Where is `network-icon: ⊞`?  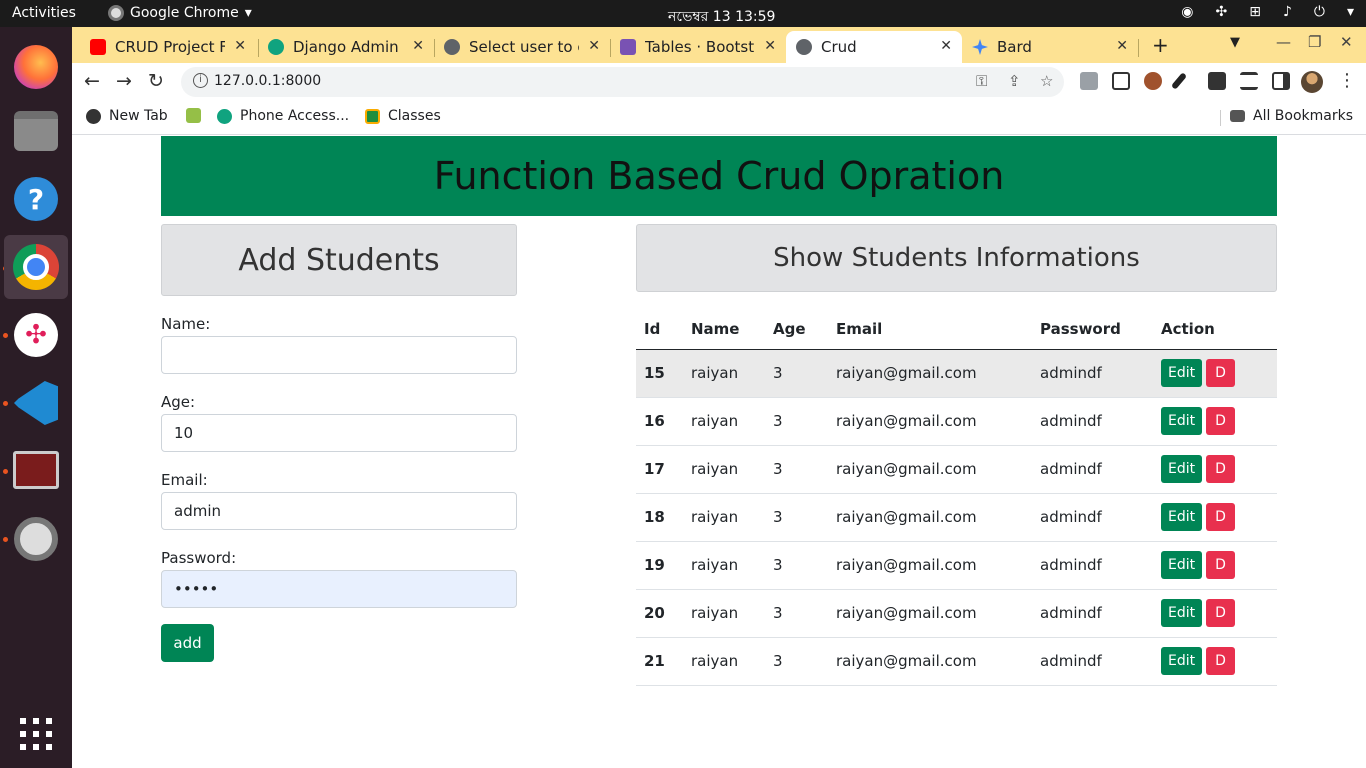 network-icon: ⊞ is located at coordinates (1255, 12).